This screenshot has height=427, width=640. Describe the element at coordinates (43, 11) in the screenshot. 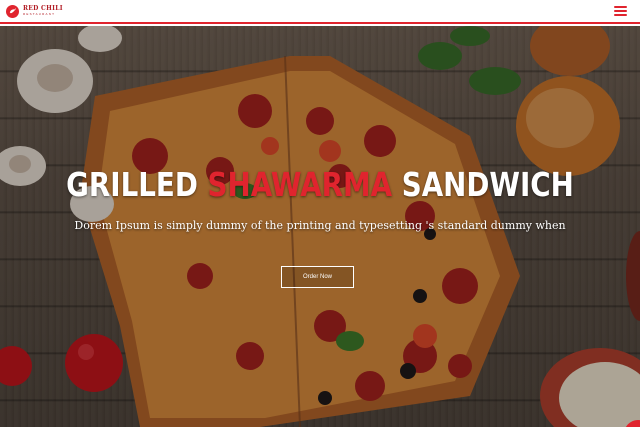

I see `brand-wordmark: RED CHILI RESTAURANT` at that location.